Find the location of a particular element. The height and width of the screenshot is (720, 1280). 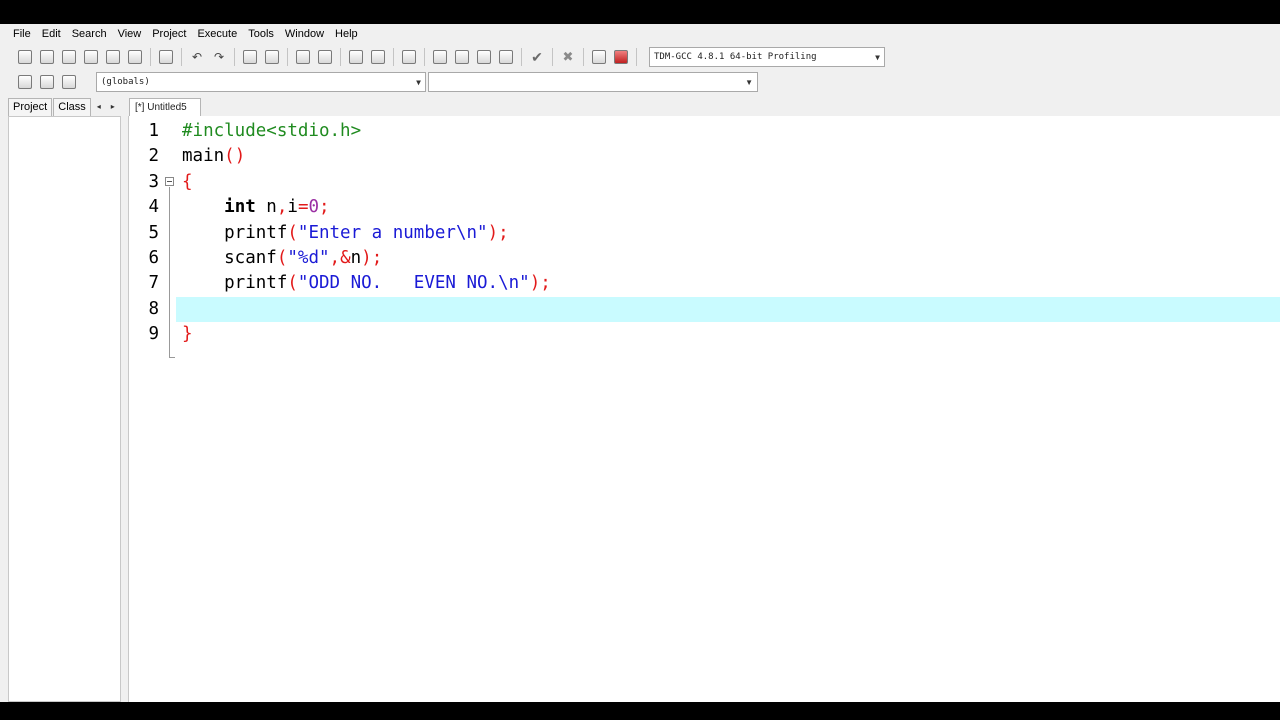

find-icon is located at coordinates (250, 57).